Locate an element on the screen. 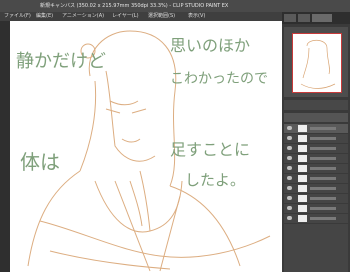  menu-file: ファイル(F) is located at coordinates (17, 16).